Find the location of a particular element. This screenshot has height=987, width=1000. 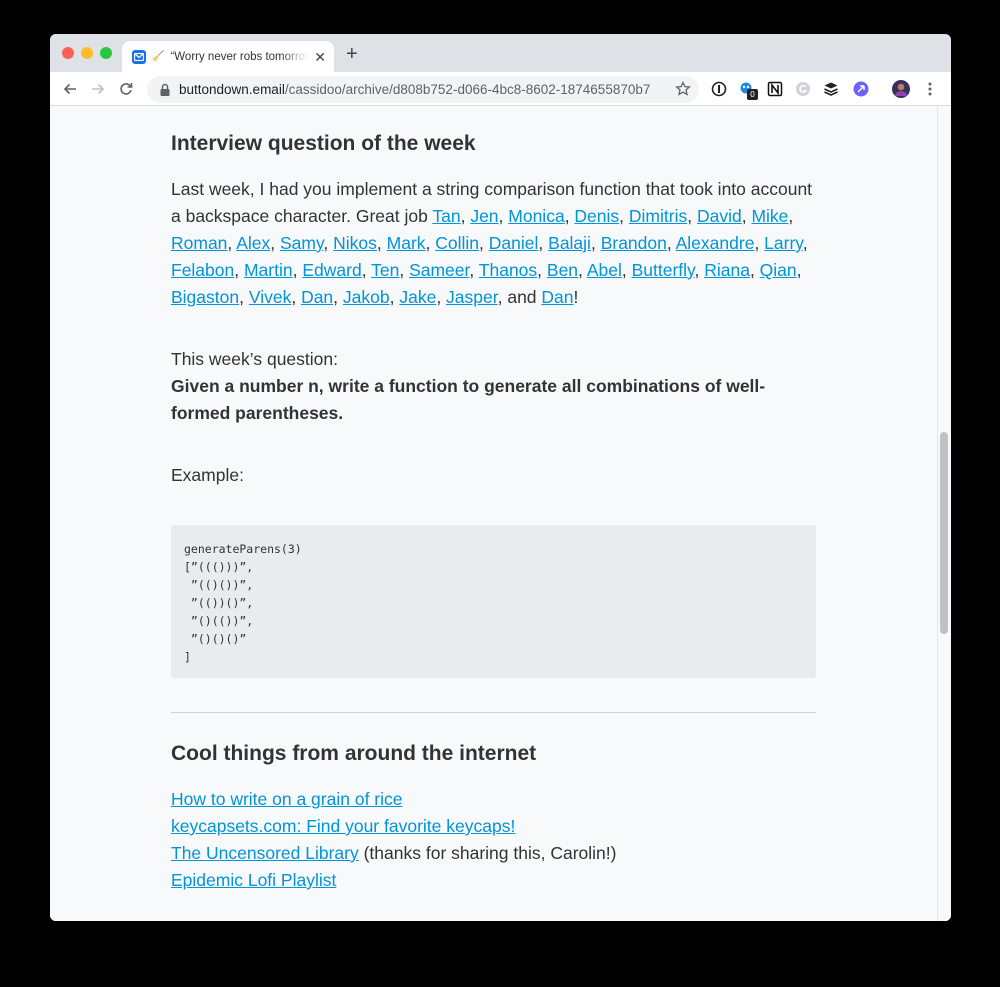

end-punct: ! is located at coordinates (576, 297).